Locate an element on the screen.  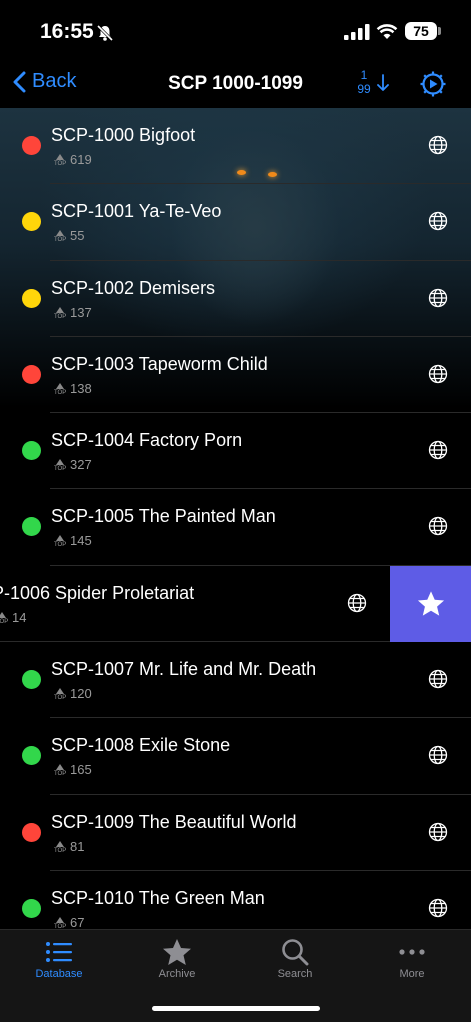
tab-archive: Archive is located at coordinates (177, 958).